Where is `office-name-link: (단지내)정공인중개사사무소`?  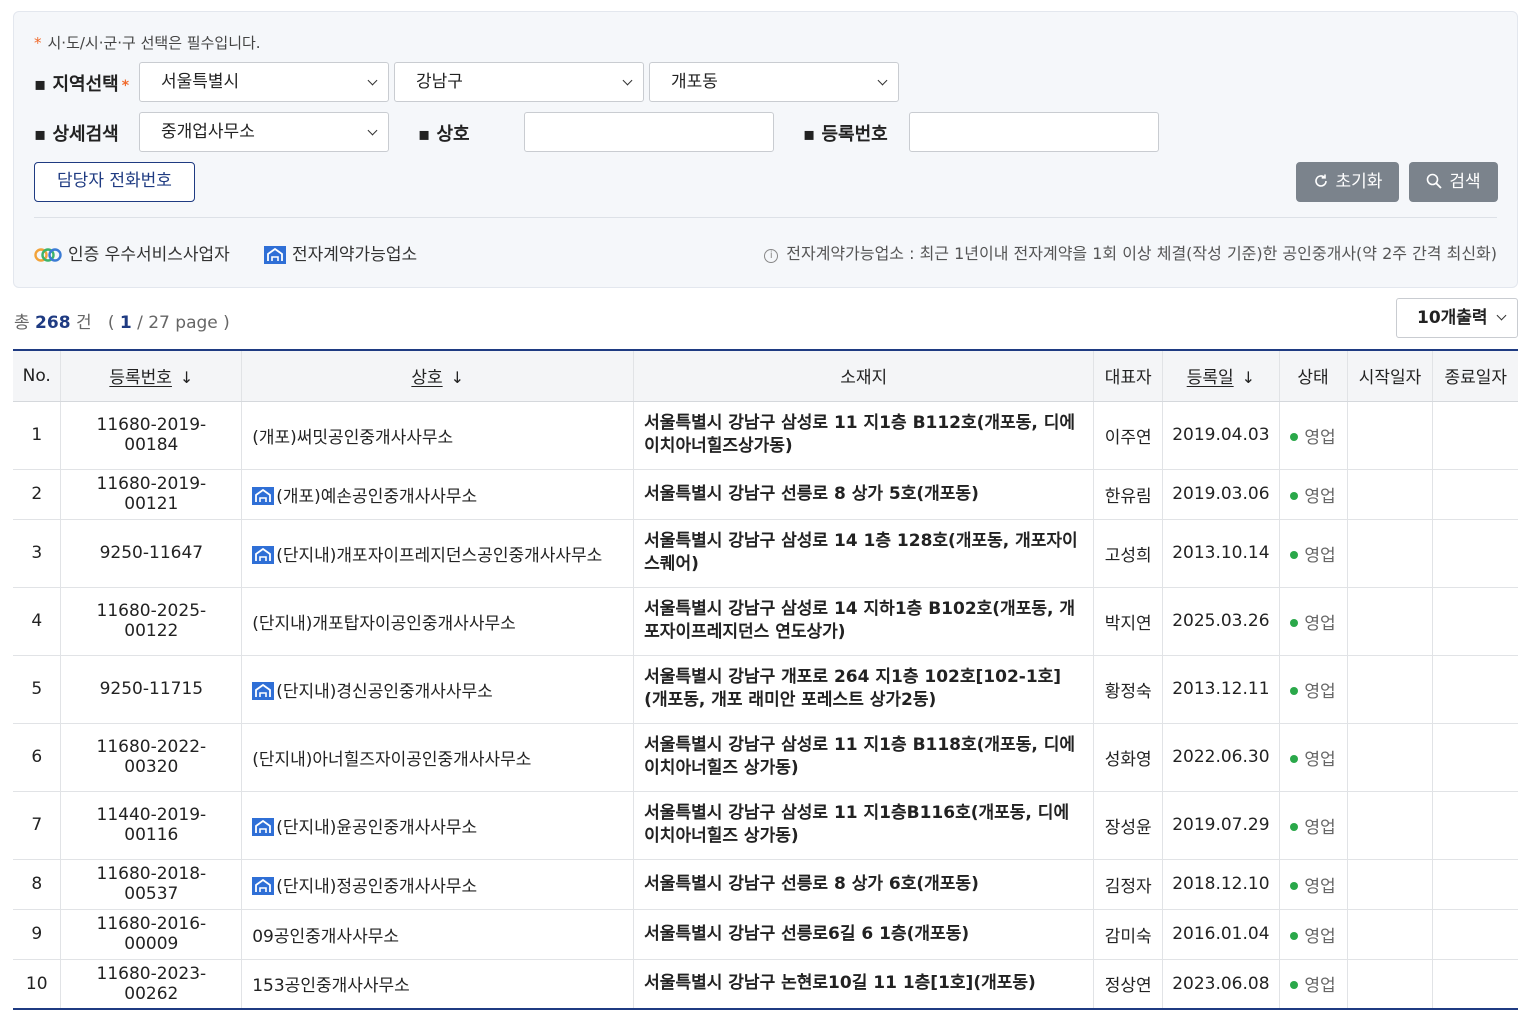 office-name-link: (단지내)정공인중개사사무소 is located at coordinates (376, 887).